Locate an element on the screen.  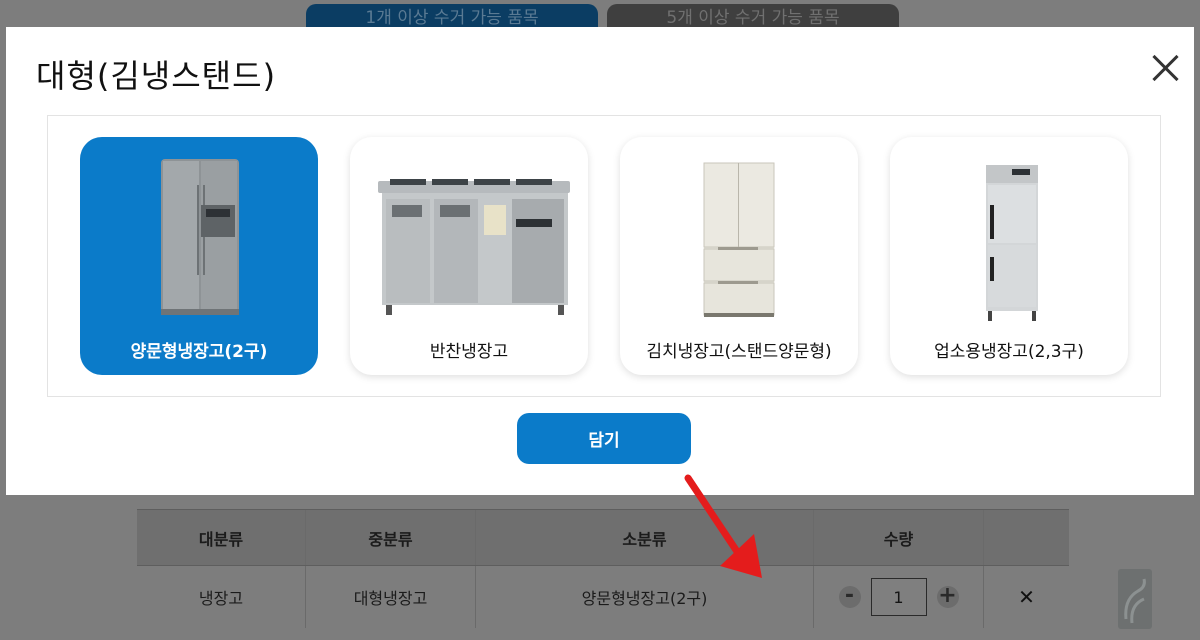
modal-title: 대형(김냉스탠드) is located at coordinates (156, 76).